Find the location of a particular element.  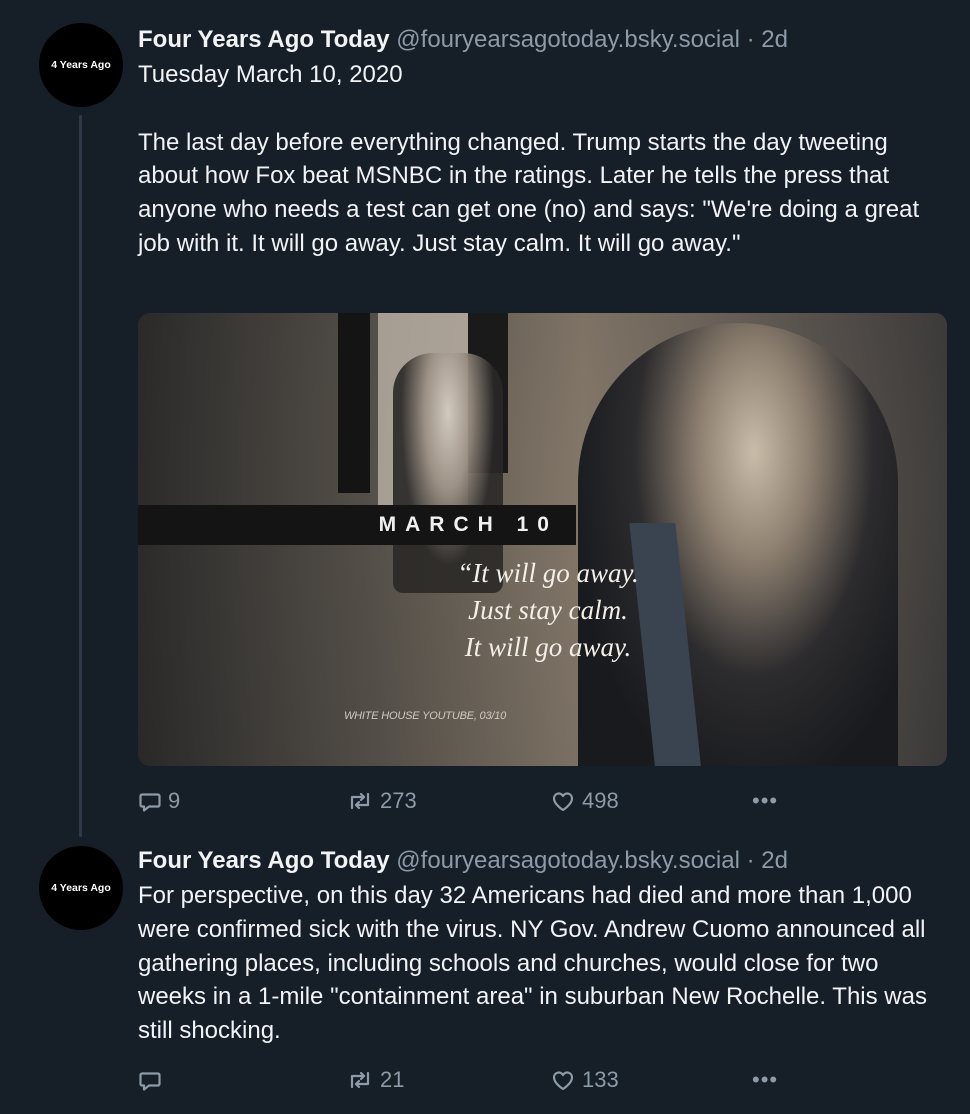

like-button: 498 is located at coordinates (584, 801).